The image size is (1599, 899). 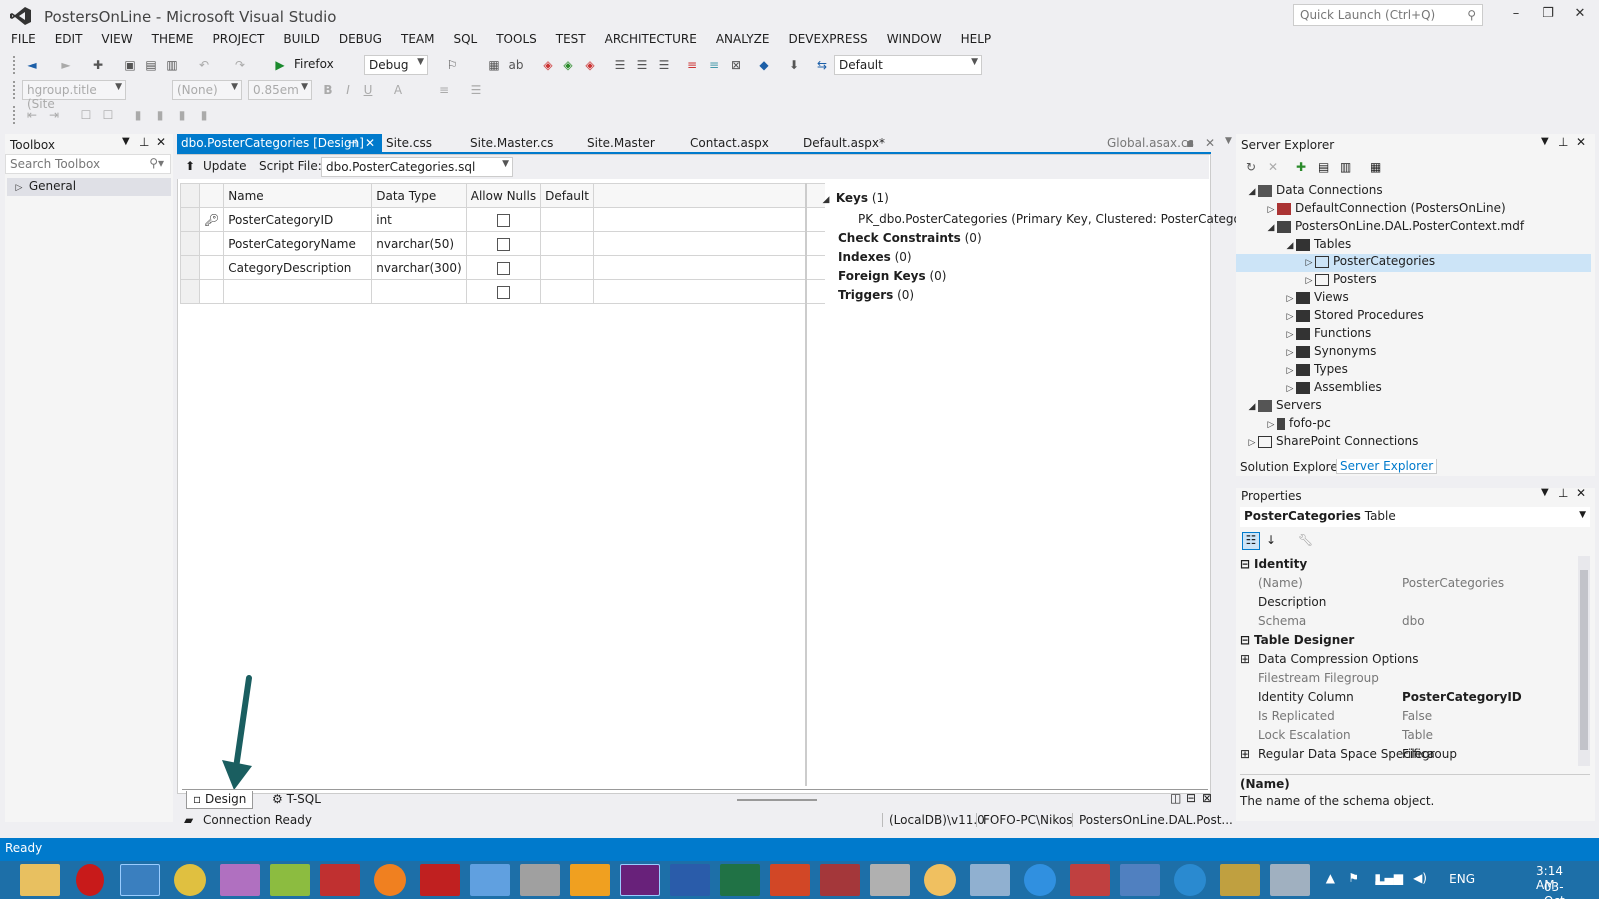 What do you see at coordinates (440, 880) in the screenshot?
I see `acrobat-icon` at bounding box center [440, 880].